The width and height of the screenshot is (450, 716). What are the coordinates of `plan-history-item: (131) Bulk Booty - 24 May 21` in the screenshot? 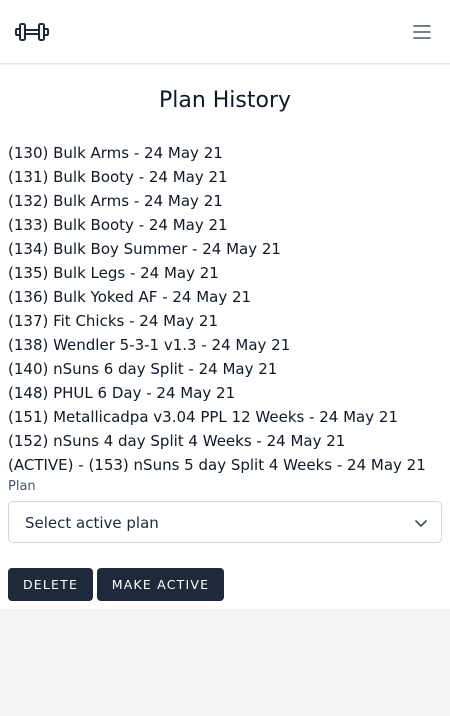 It's located at (118, 177).